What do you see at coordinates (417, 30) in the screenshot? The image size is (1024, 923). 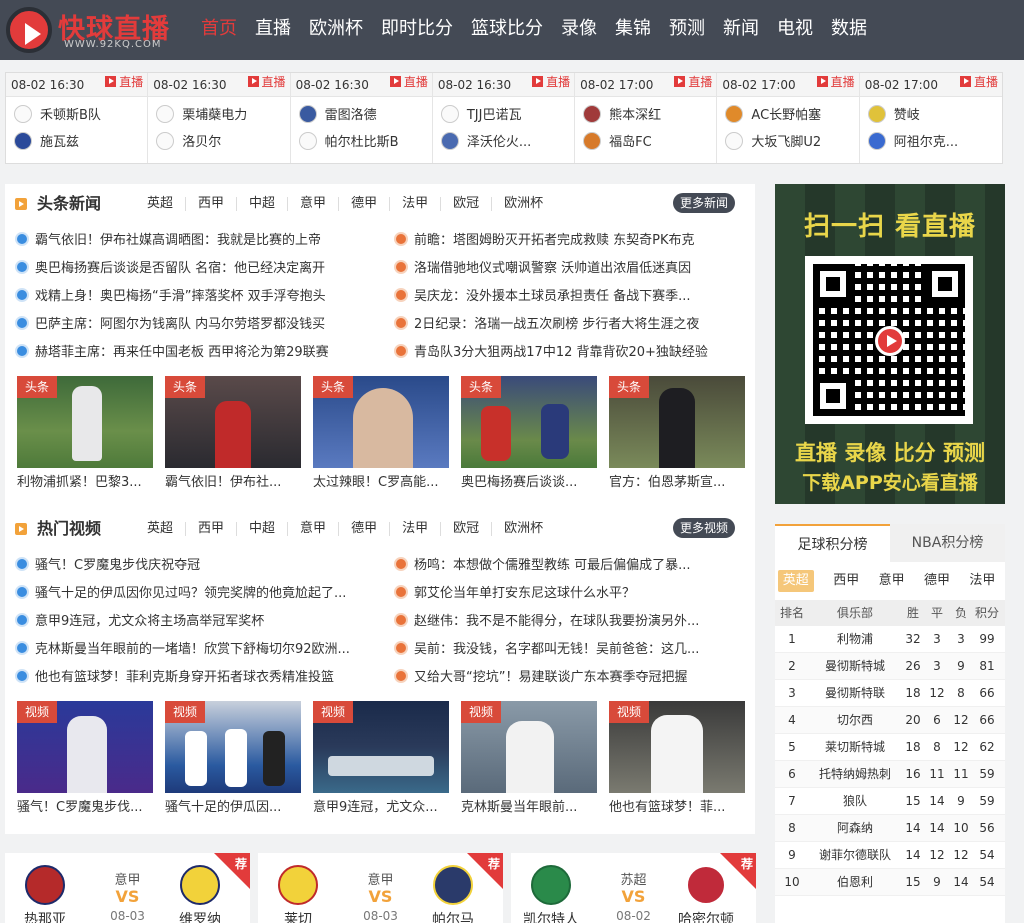 I see `menu-item-live-score: 即时比分` at bounding box center [417, 30].